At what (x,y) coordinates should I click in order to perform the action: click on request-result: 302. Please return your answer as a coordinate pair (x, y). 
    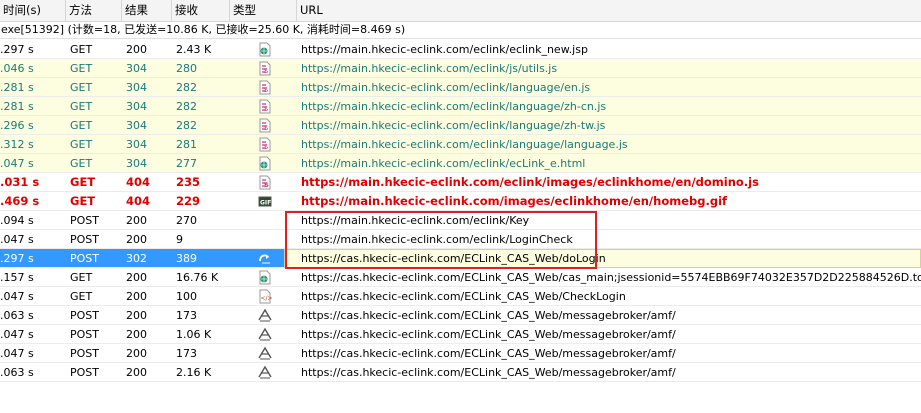
    Looking at the image, I should click on (136, 258).